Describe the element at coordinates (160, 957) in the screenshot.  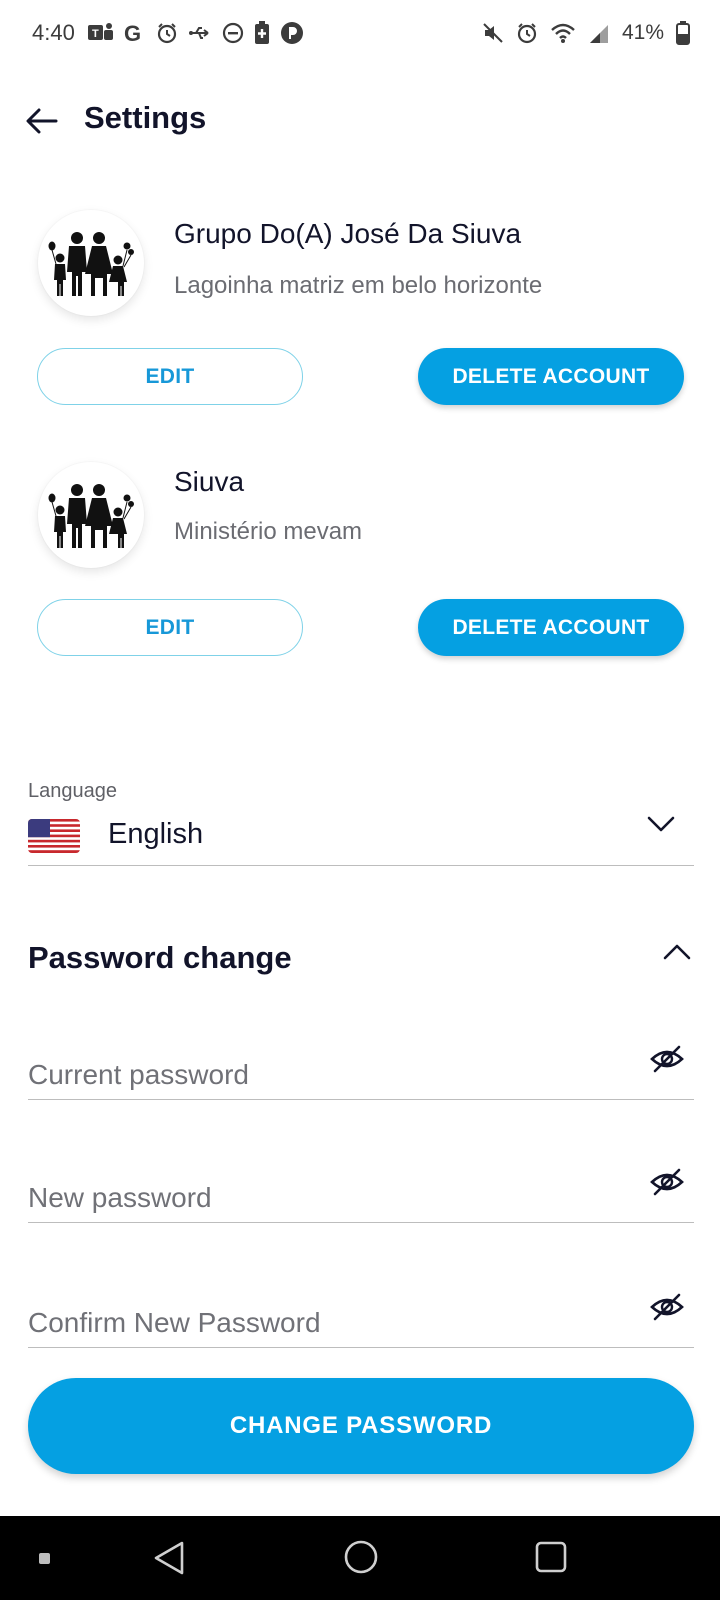
I see `password-section-title: Password change` at that location.